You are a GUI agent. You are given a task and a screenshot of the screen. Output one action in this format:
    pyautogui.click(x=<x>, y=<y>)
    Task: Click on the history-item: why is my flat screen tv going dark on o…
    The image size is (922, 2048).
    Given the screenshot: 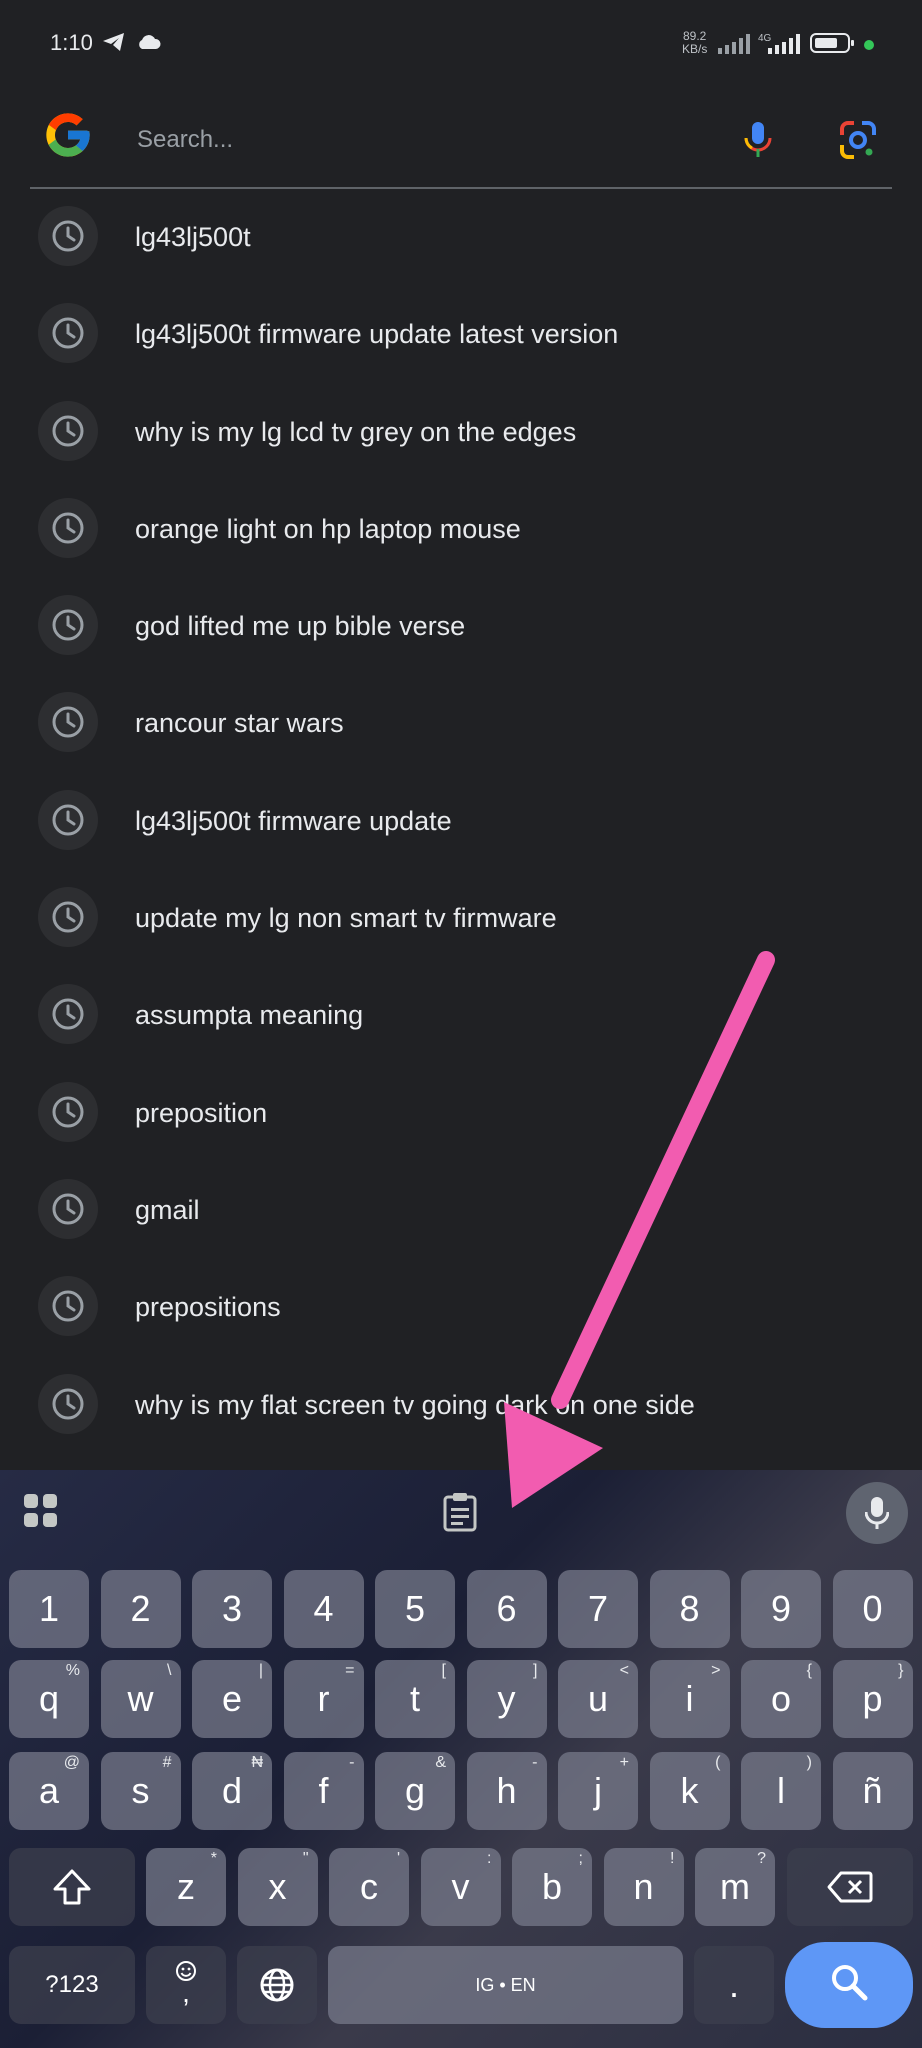 What is the action you would take?
    pyautogui.click(x=461, y=1404)
    